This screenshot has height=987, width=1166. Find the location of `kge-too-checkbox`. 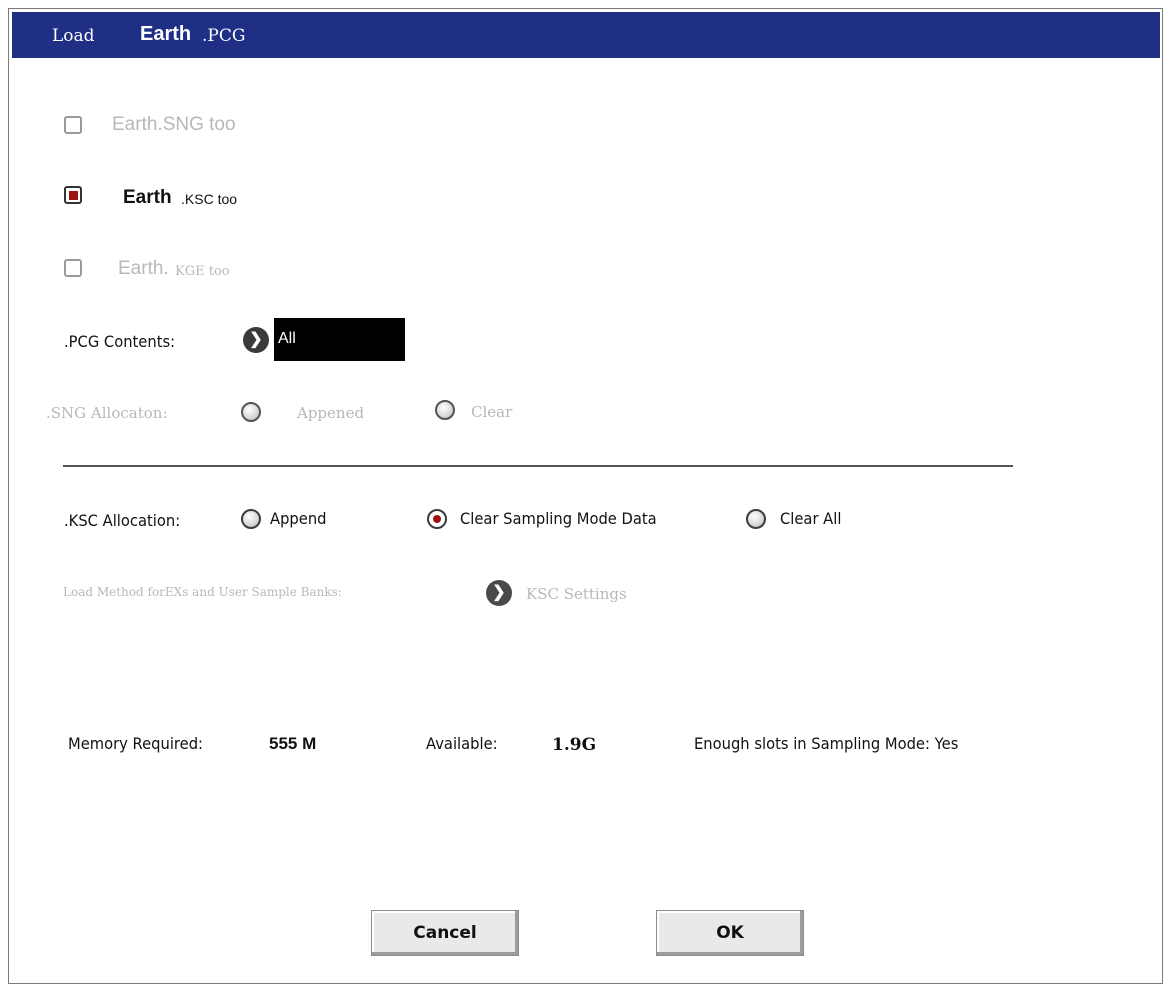

kge-too-checkbox is located at coordinates (73, 268).